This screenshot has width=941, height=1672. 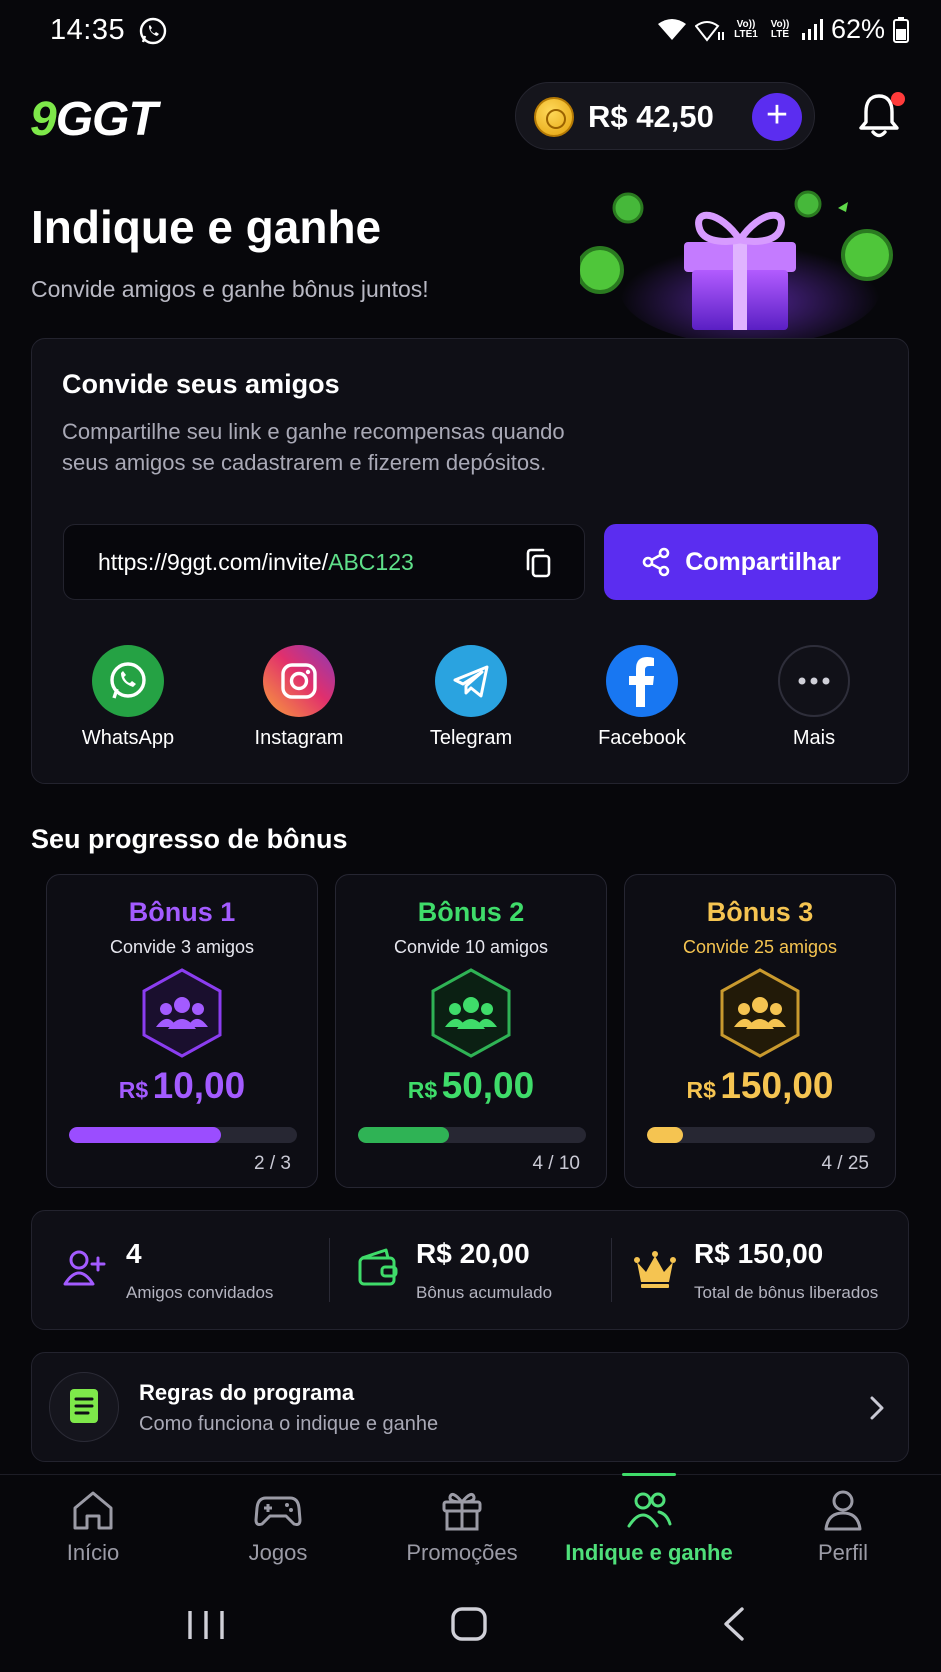 What do you see at coordinates (473, 1253) in the screenshot?
I see `stat-value-accumulated: R$ 20,00` at bounding box center [473, 1253].